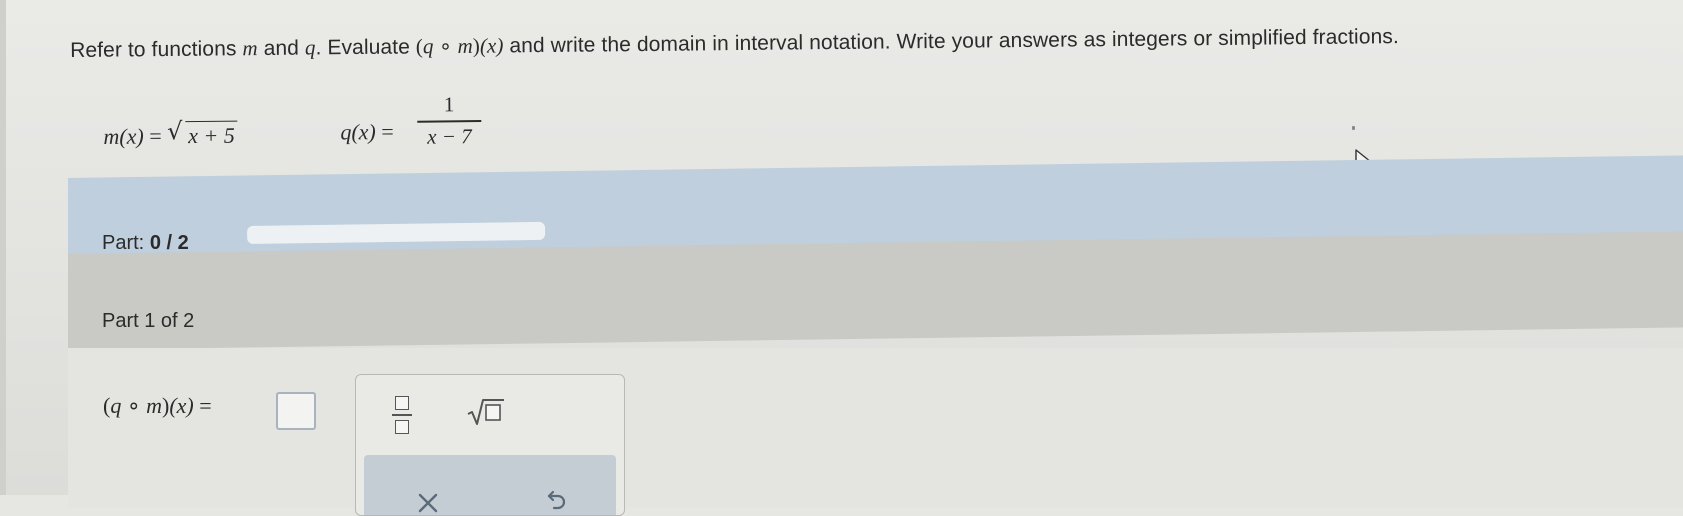 Image resolution: width=1683 pixels, height=516 pixels. I want to click on function-m-definition: m(x) = √x + 5, so click(170, 135).